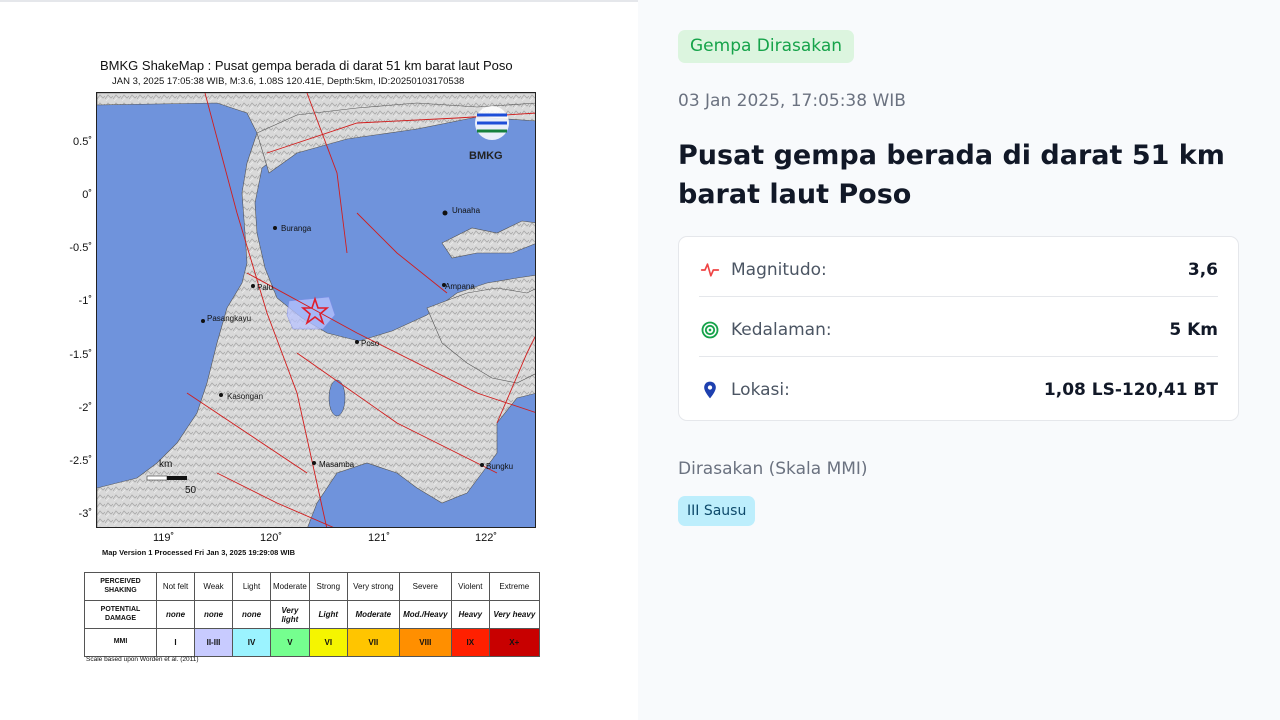 The width and height of the screenshot is (1280, 720). I want to click on svg-text: BMKG, so click(486, 156).